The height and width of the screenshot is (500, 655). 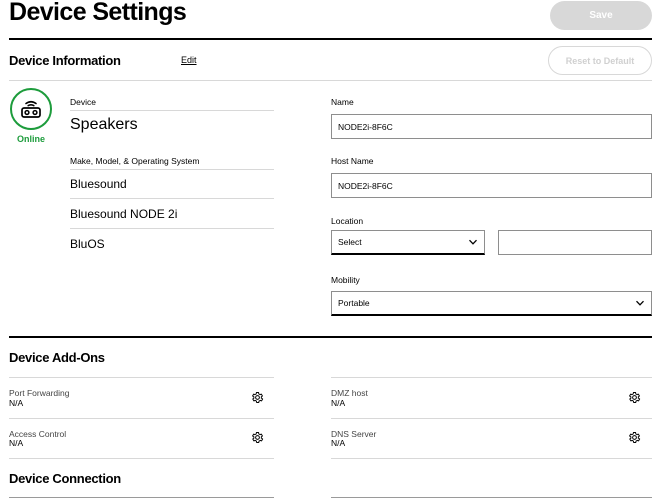 What do you see at coordinates (189, 60) in the screenshot?
I see `edit-link: Edit` at bounding box center [189, 60].